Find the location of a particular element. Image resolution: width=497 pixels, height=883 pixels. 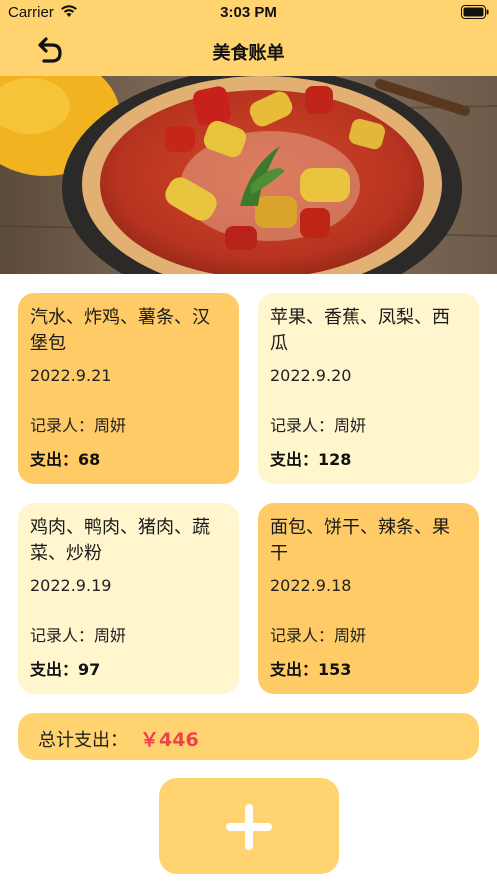

record-items: 鸡肉、鸭肉、猪肉、蔬菜、炒粉 is located at coordinates (120, 540).